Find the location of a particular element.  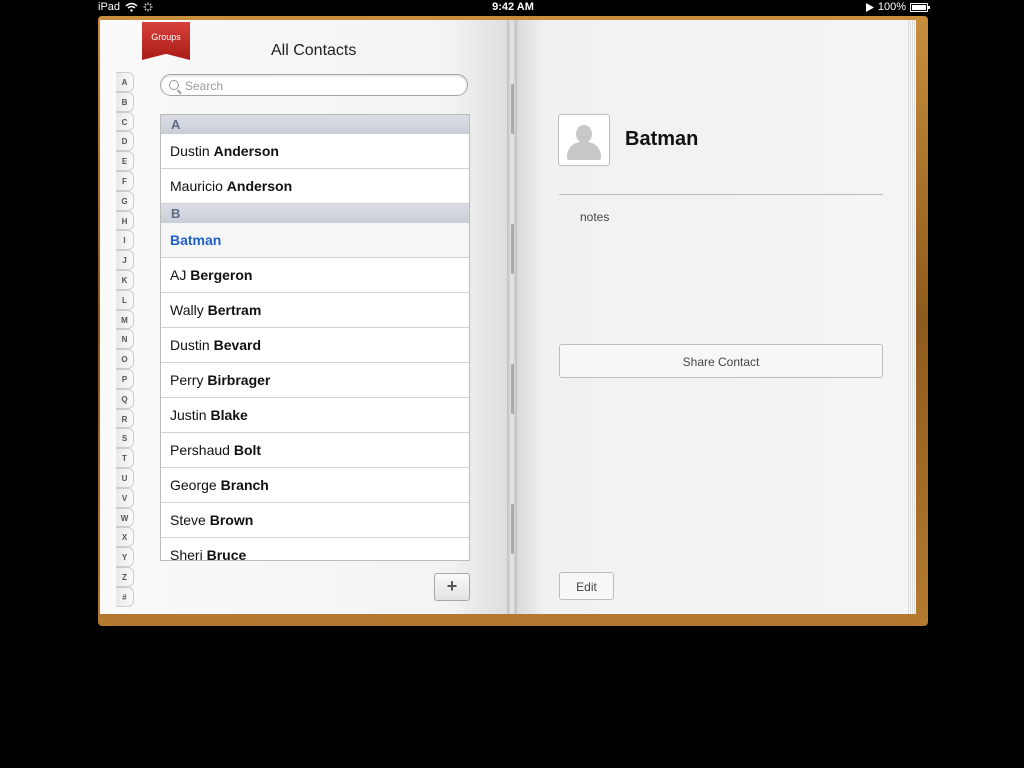

battery-icon is located at coordinates (920, 7).